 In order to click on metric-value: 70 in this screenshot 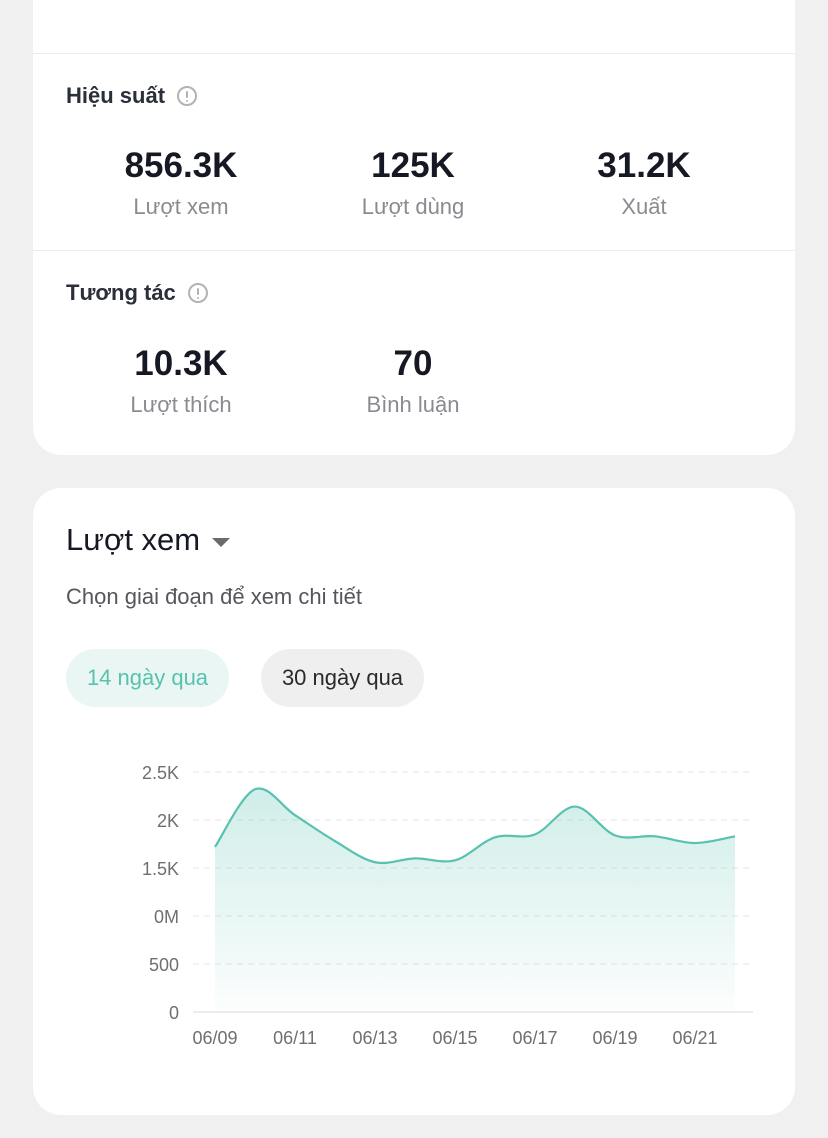, I will do `click(413, 363)`.